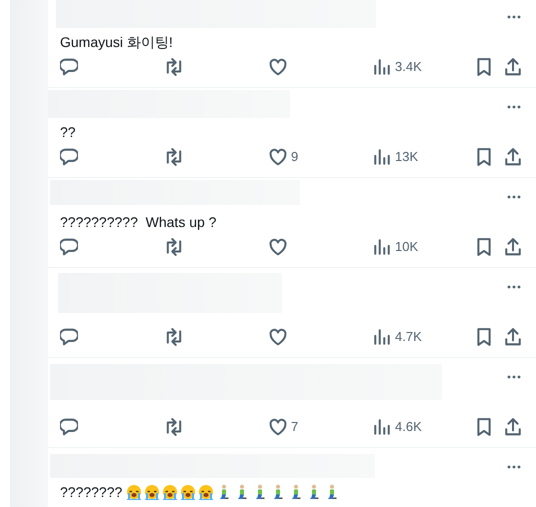  Describe the element at coordinates (294, 157) in the screenshot. I see `like-count: 9` at that location.